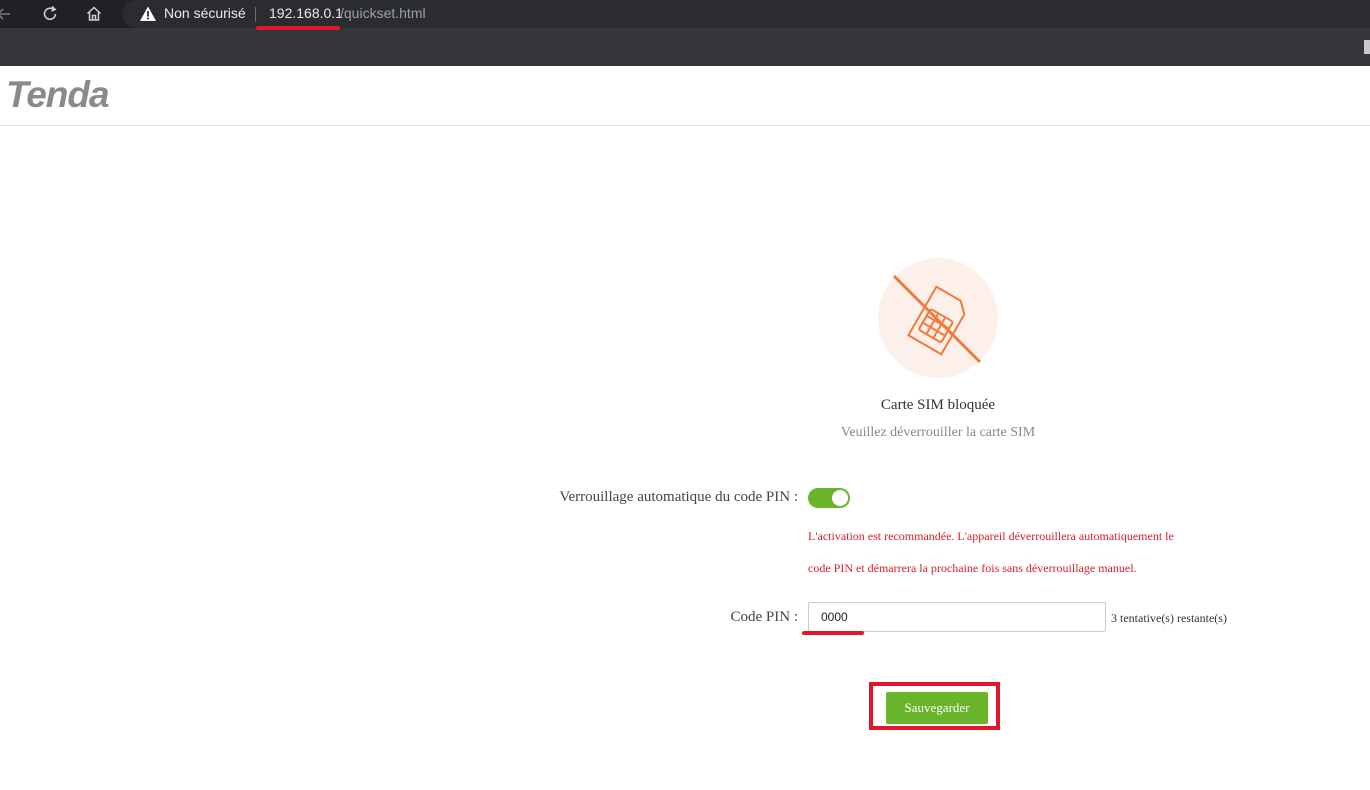 The image size is (1370, 790). I want to click on home-icon, so click(94, 14).